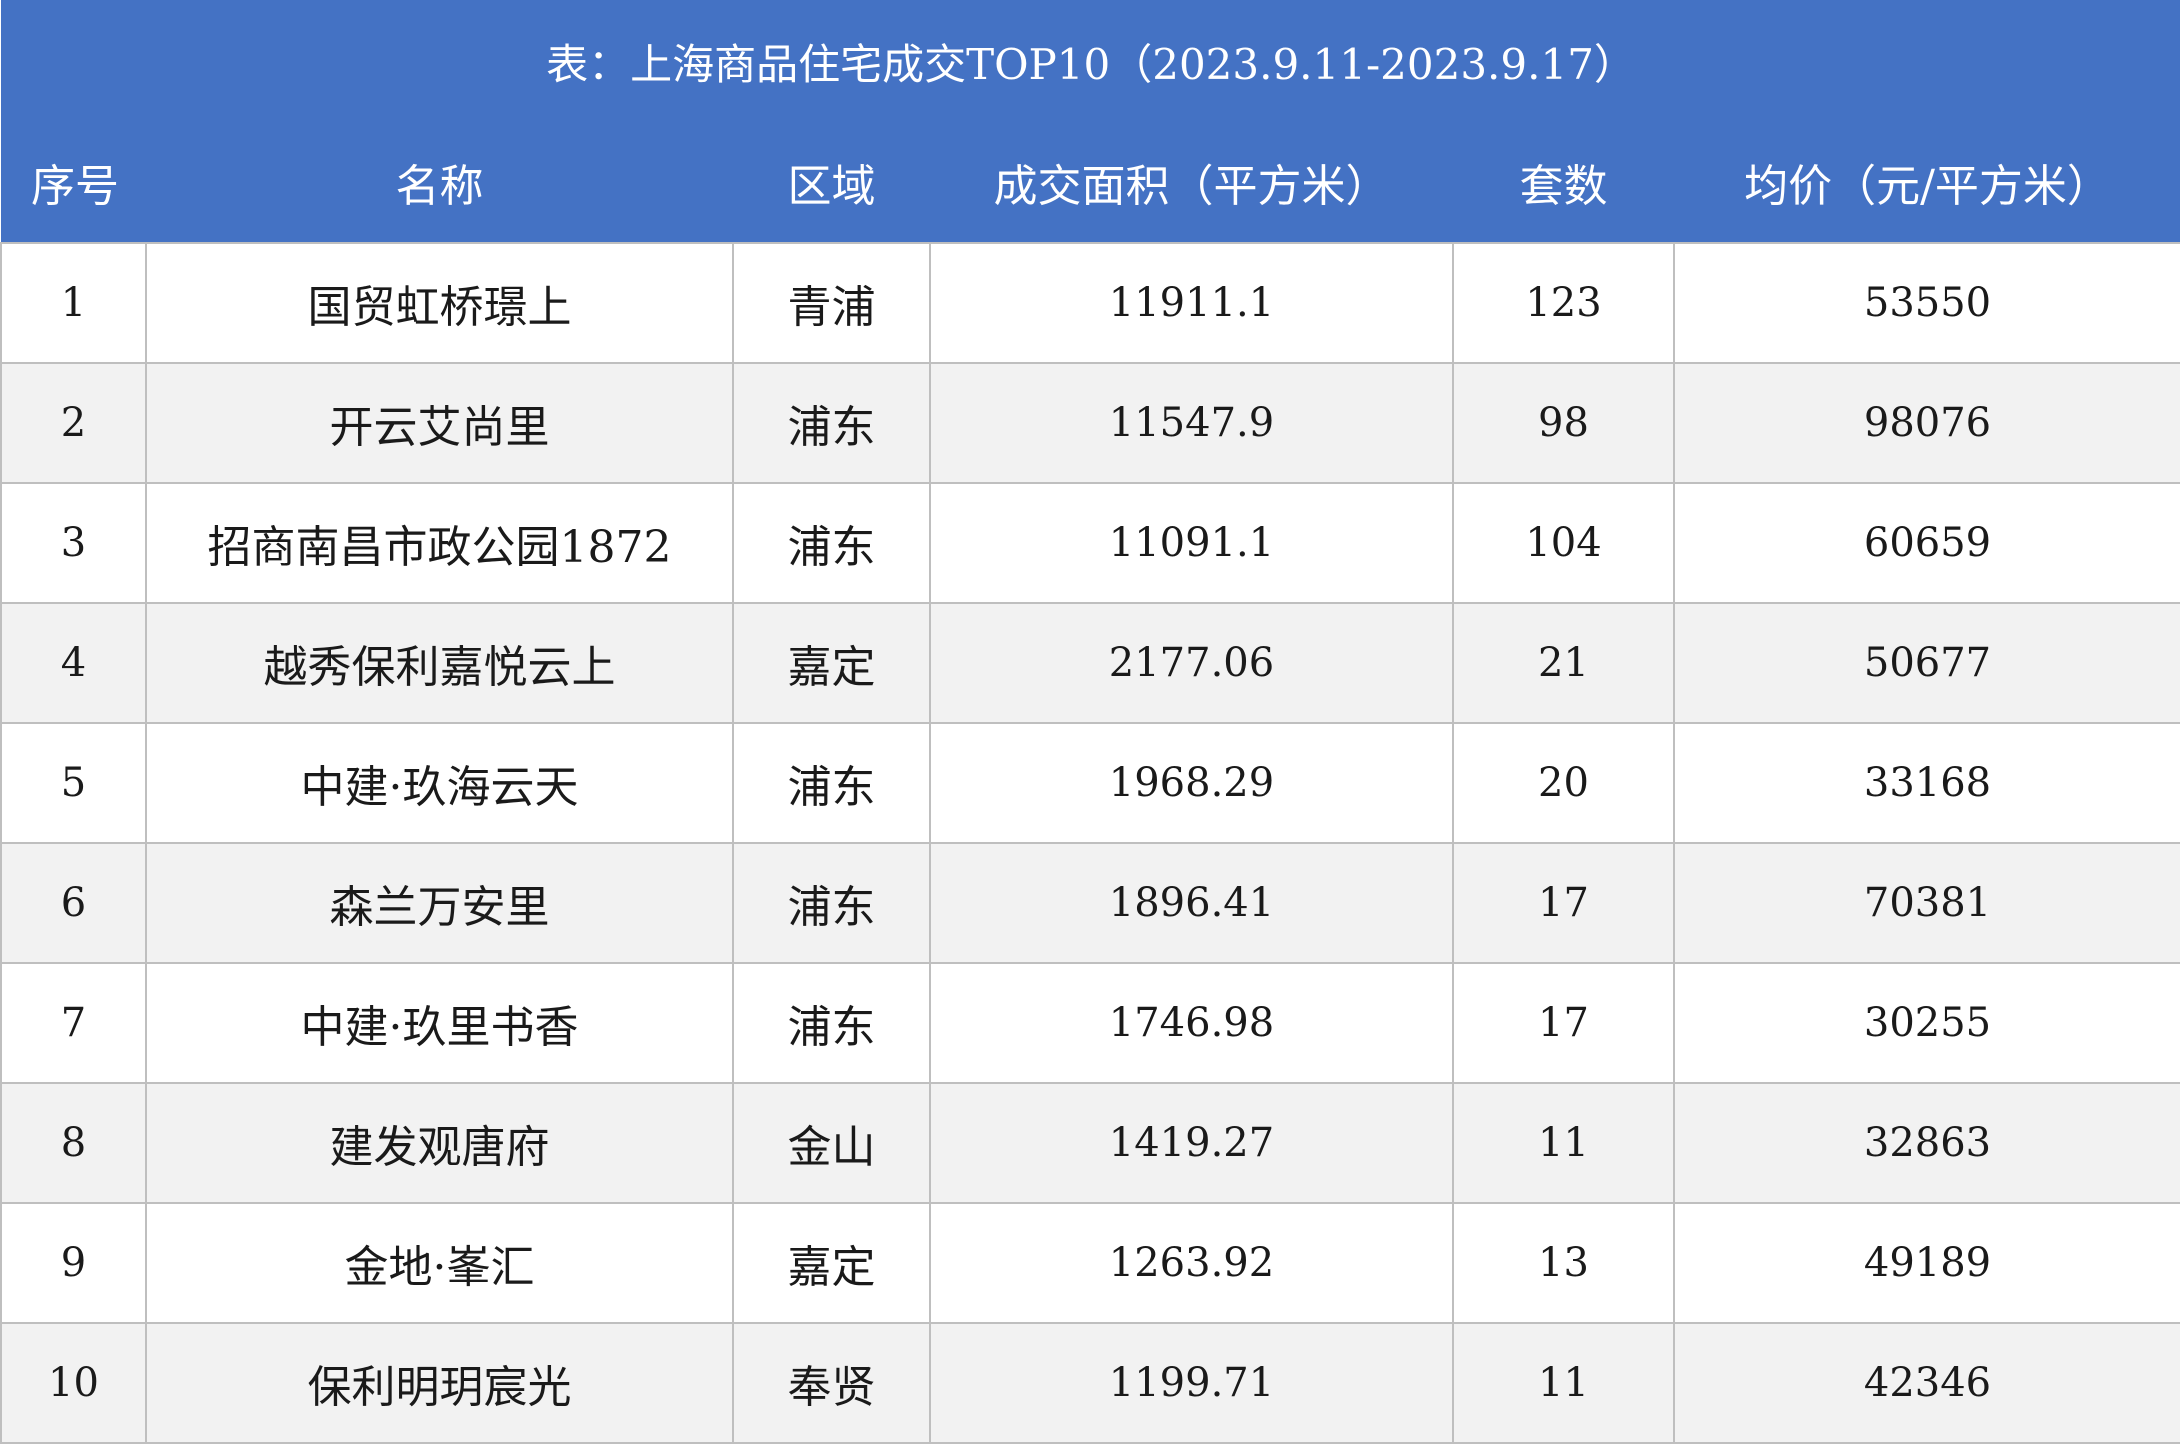  What do you see at coordinates (73, 663) in the screenshot?
I see `cell-index: 4` at bounding box center [73, 663].